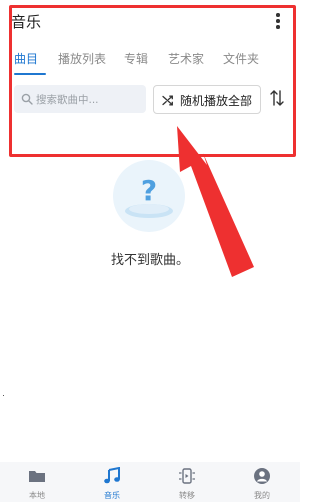 The width and height of the screenshot is (320, 502). Describe the element at coordinates (150, 482) in the screenshot. I see `bottom-nav: 本地 音乐 转移 我的` at that location.